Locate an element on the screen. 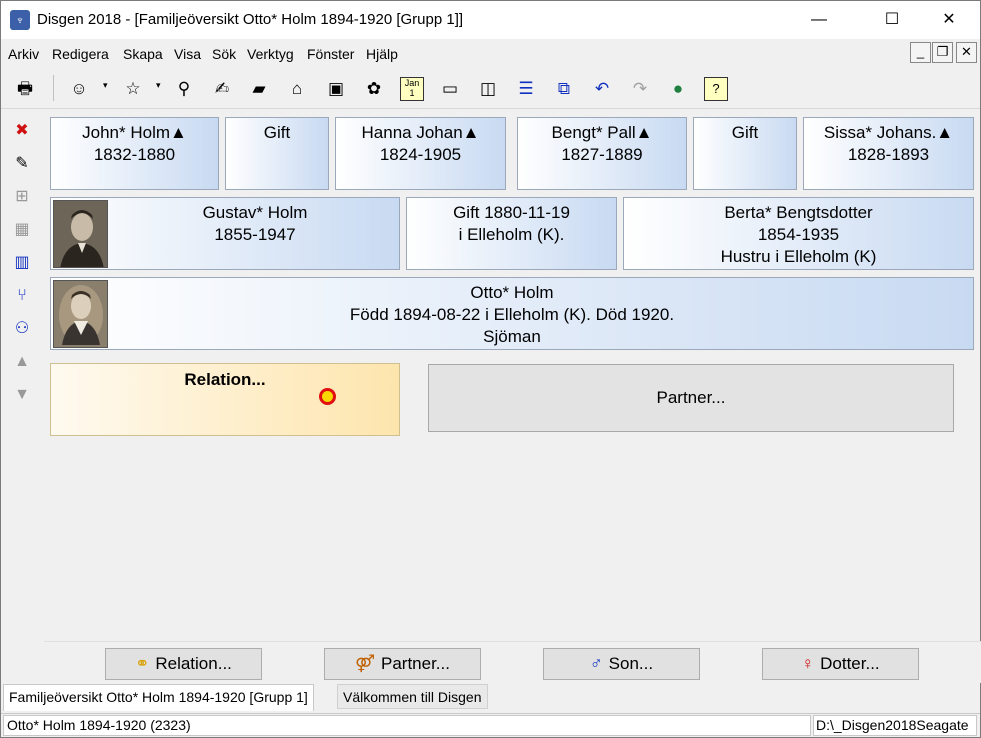  left-sidebar: ✖ ✎ ⊞ ▦ ▥ ⑂ ⚇ ▲ ▼ is located at coordinates (22, 271).